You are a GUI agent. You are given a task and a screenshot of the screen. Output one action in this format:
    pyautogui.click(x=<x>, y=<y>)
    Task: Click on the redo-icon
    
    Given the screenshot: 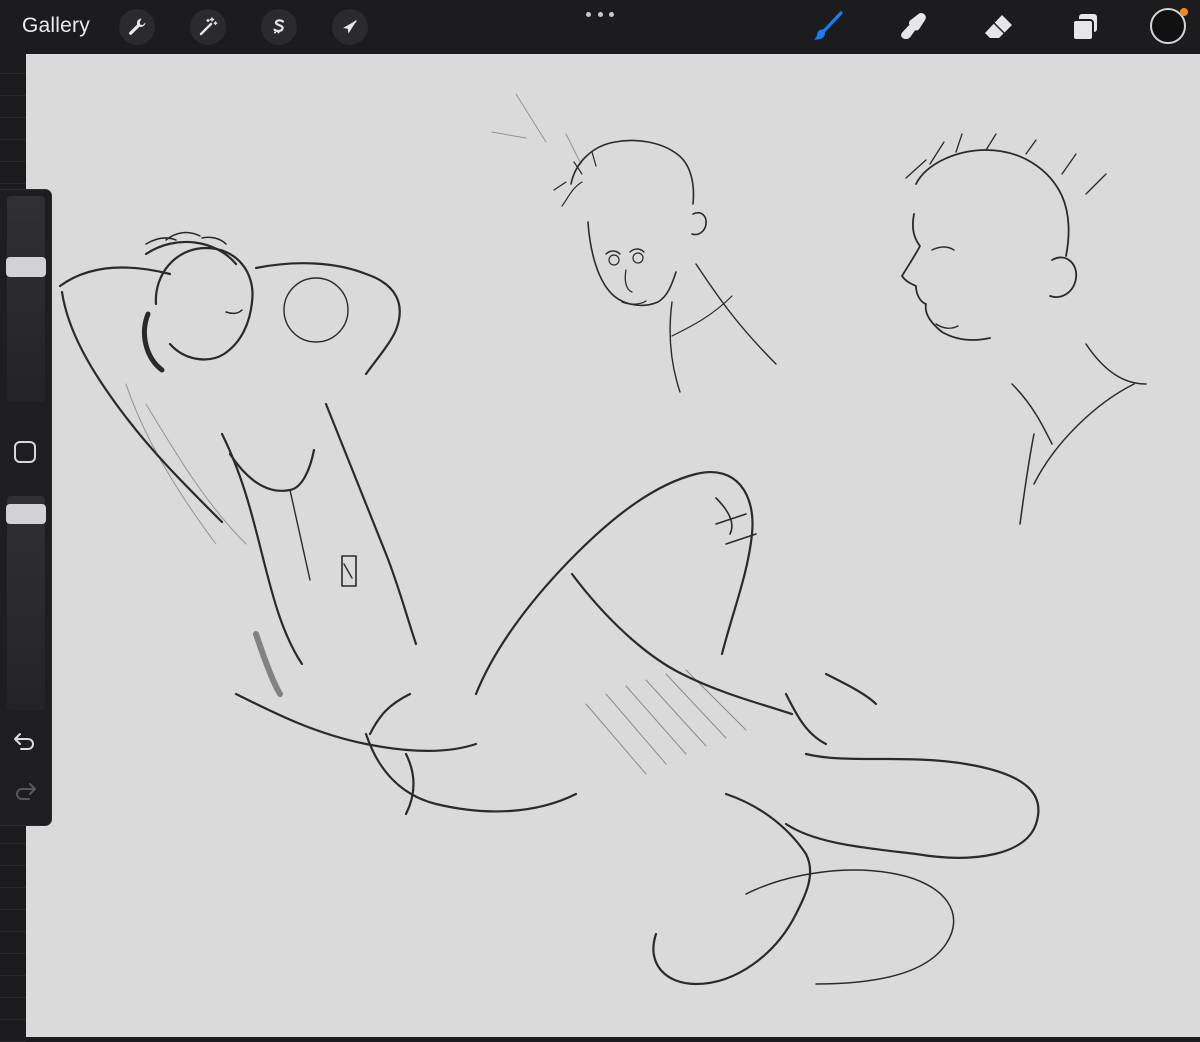 What is the action you would take?
    pyautogui.click(x=26, y=791)
    